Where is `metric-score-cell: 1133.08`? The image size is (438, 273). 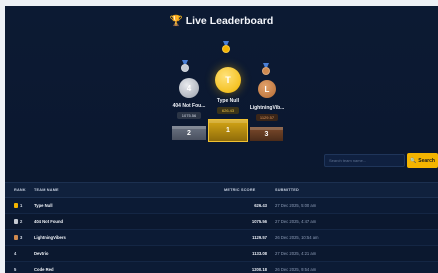
metric-score-cell: 1133.08 is located at coordinates (259, 253).